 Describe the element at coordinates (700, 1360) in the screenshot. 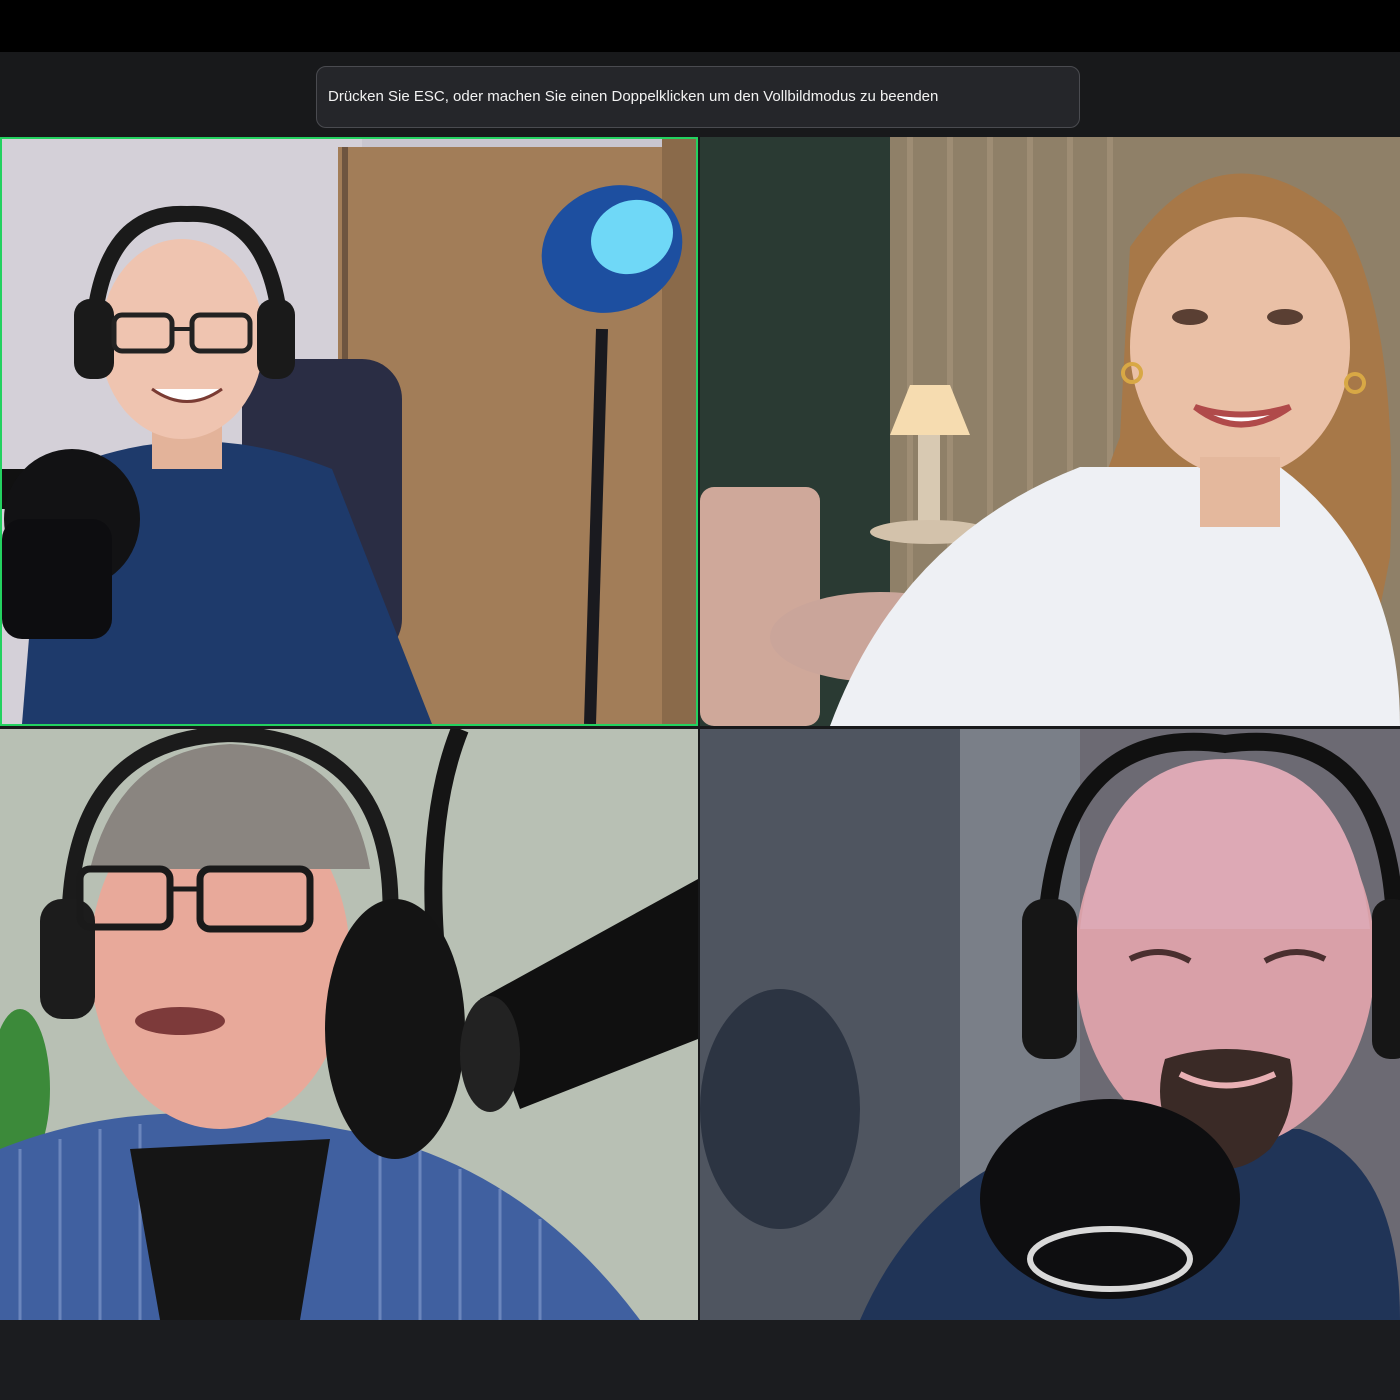

I see `bottom-bar` at that location.